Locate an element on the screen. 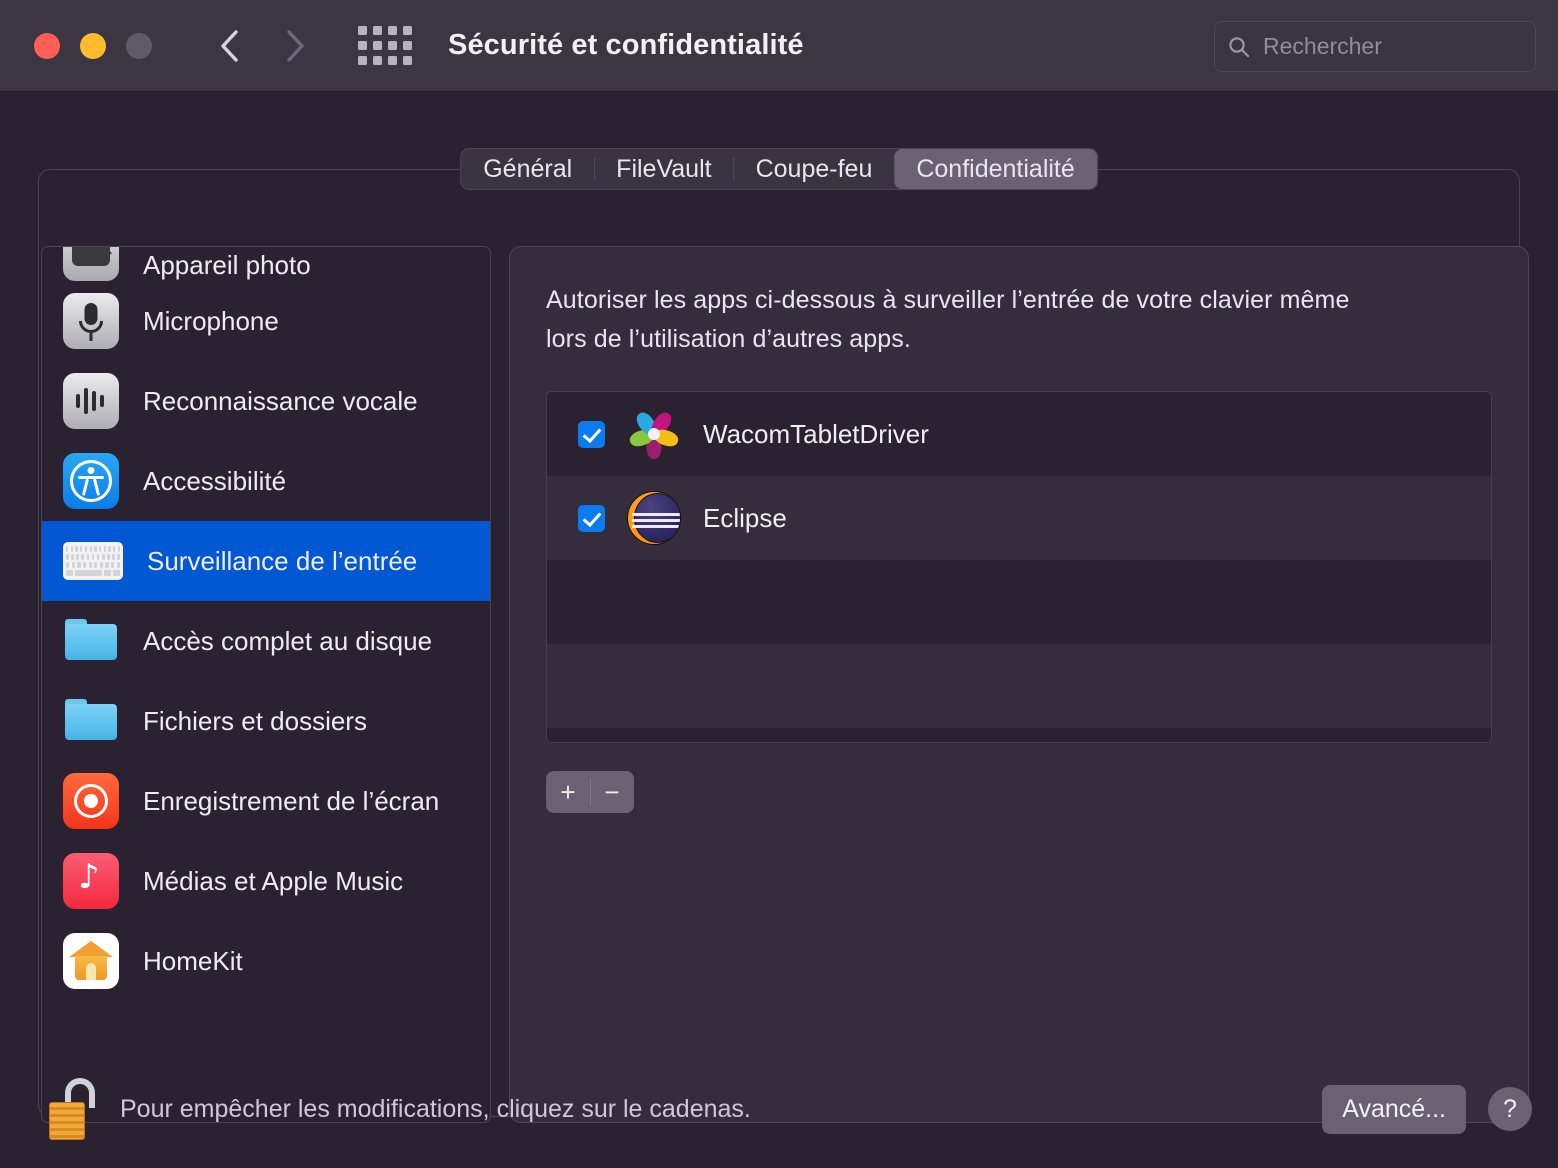 The image size is (1558, 1168). sidebar-item-label: Enregistrement de l’écran is located at coordinates (291, 800).